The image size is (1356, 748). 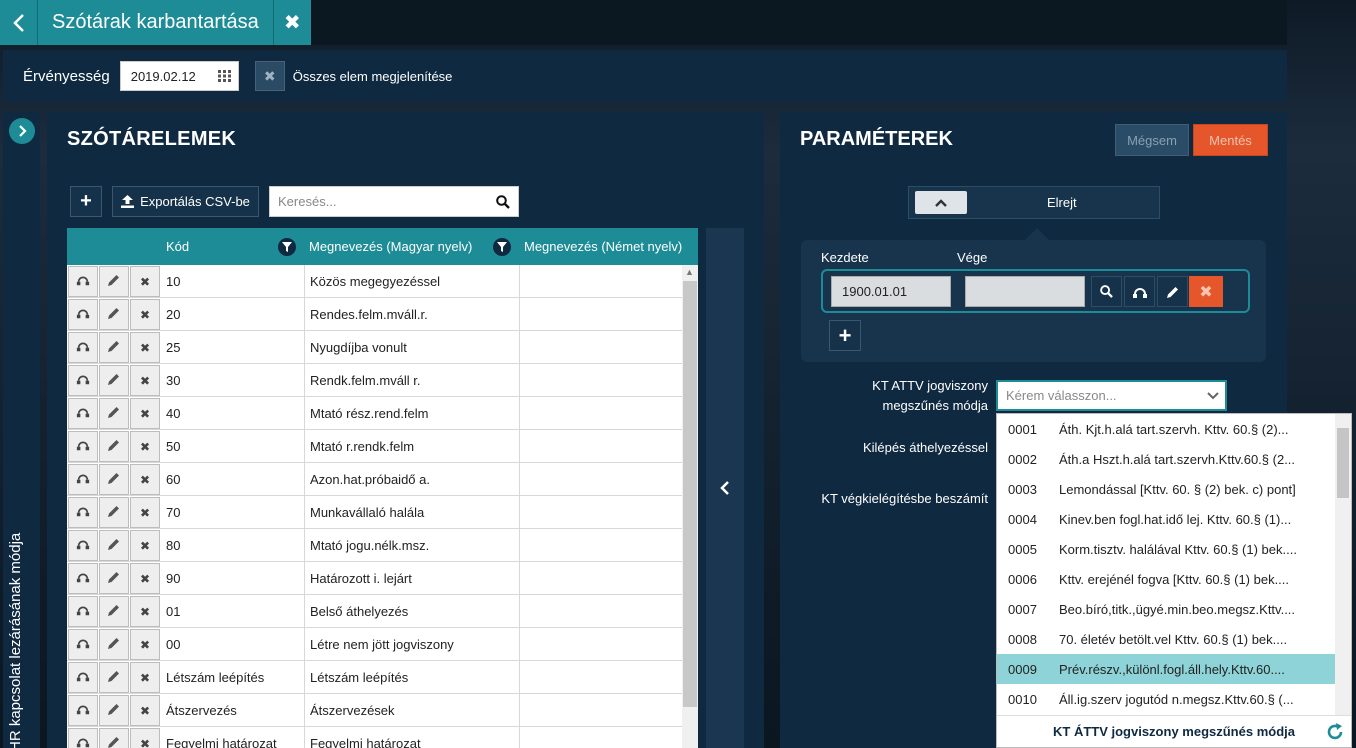 I want to click on back-button, so click(x=19, y=22).